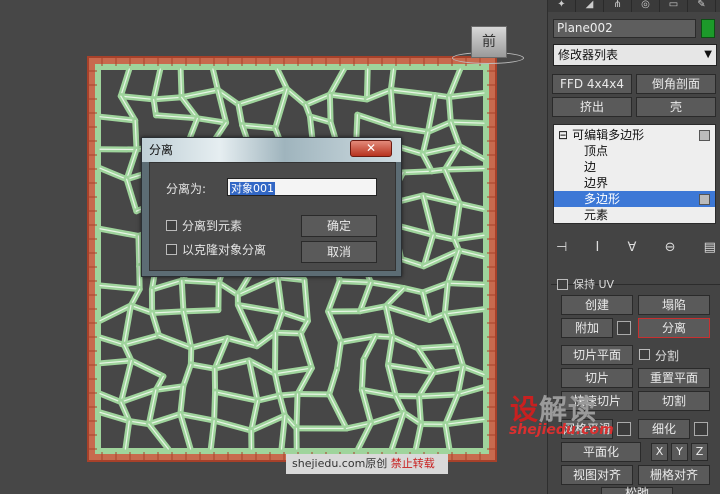 Image resolution: width=720 pixels, height=494 pixels. What do you see at coordinates (596, 151) in the screenshot?
I see `stack-item-label: 顶点` at bounding box center [596, 151].